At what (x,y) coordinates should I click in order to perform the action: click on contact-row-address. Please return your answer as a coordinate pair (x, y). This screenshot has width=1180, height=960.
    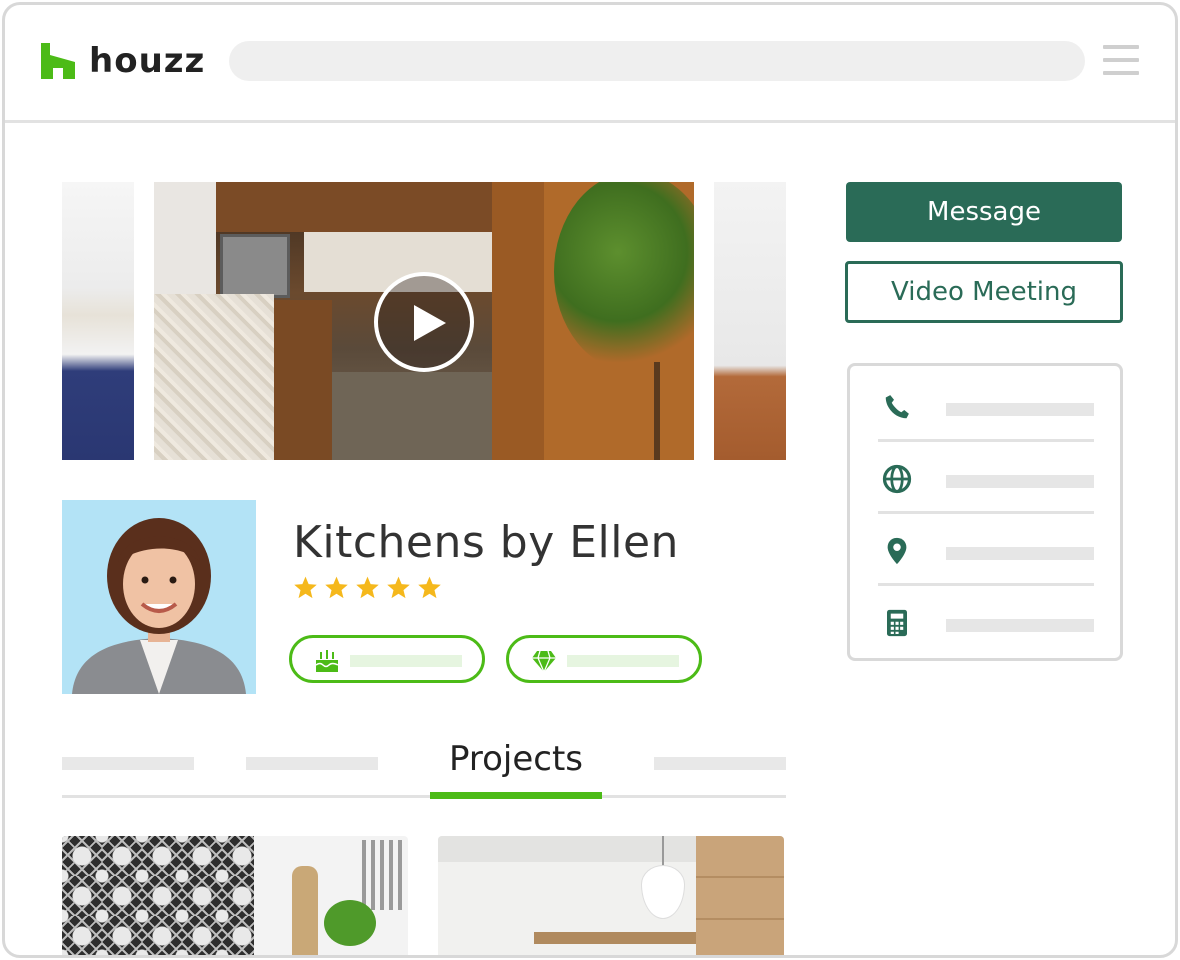
    Looking at the image, I should click on (986, 550).